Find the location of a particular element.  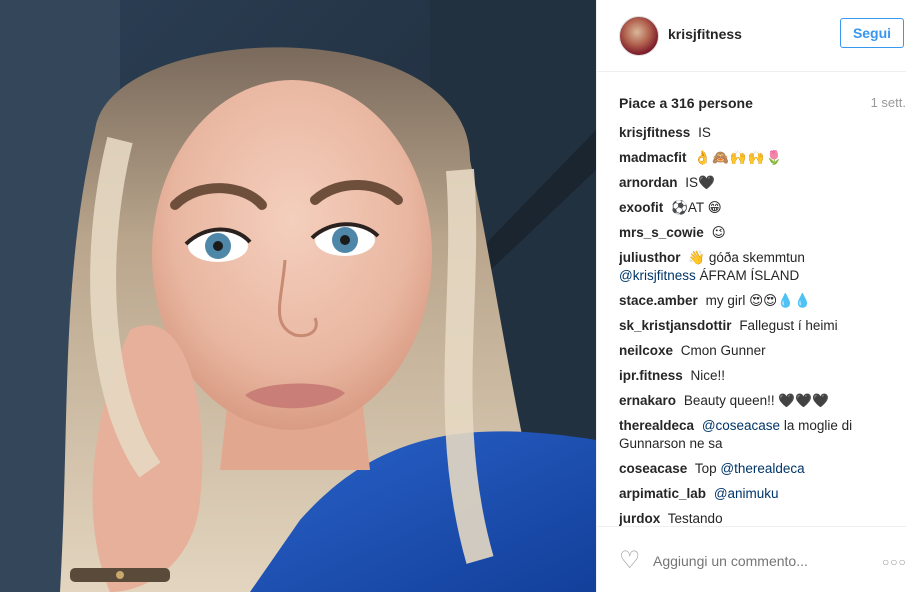

comment-text-continued: ÁFRAM ÍSLAND is located at coordinates (747, 275).